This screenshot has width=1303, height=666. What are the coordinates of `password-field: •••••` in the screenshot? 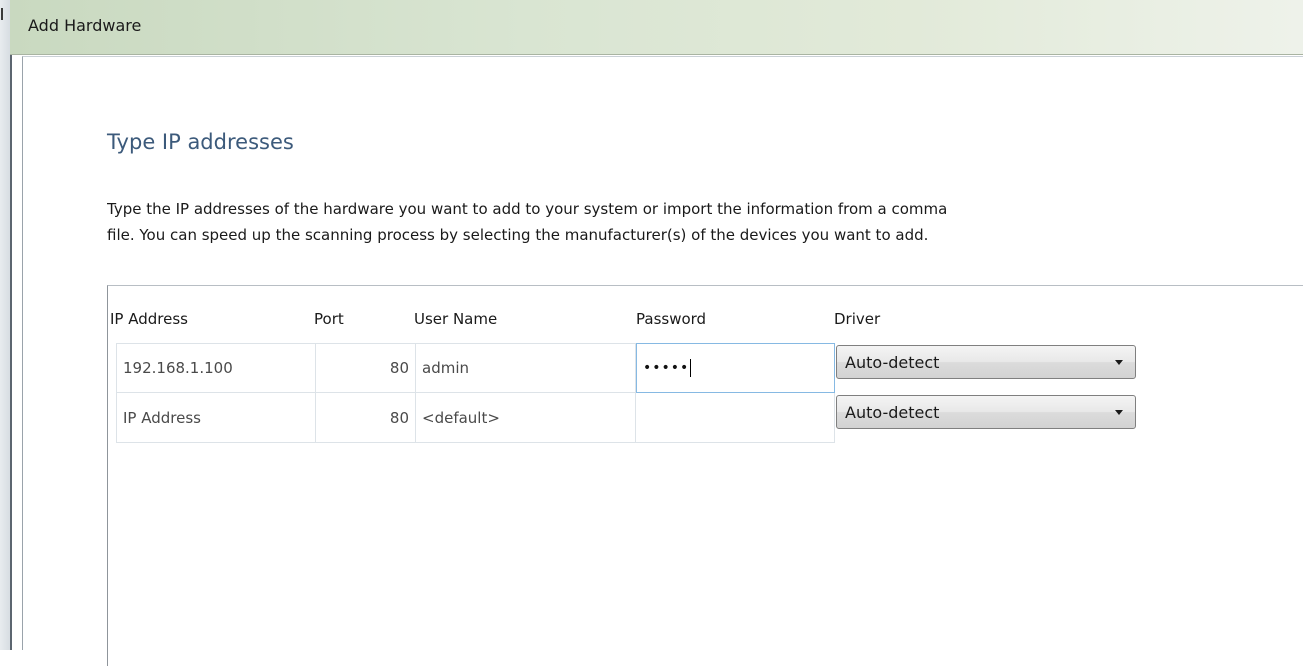 It's located at (735, 368).